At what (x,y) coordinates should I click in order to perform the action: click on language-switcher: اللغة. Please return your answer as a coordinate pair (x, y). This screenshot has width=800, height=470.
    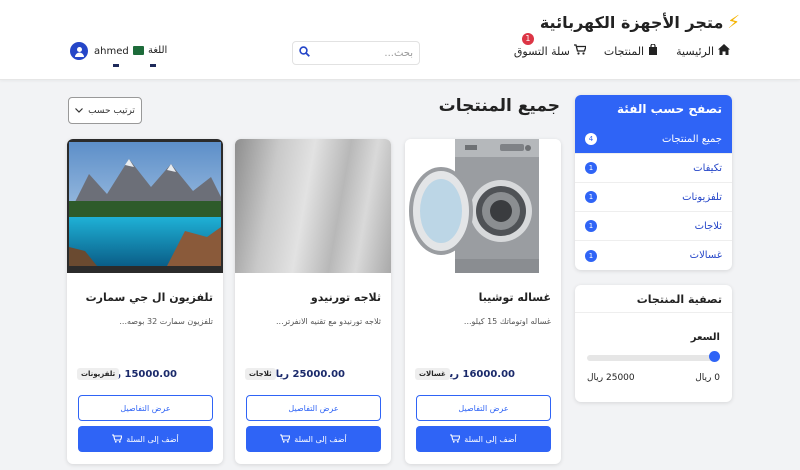
    Looking at the image, I should click on (150, 50).